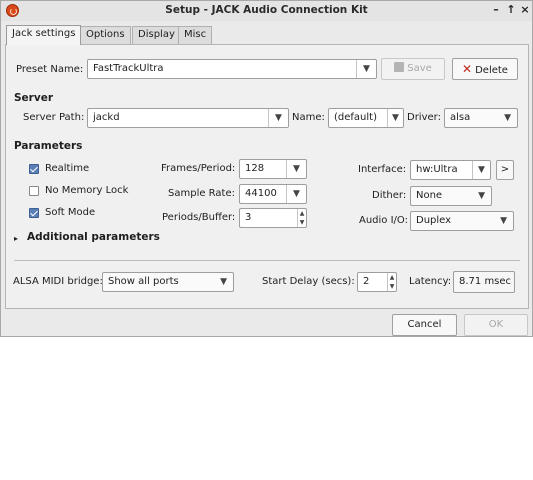 This screenshot has height=480, width=533. I want to click on audio-io-combo: Duplex ▼, so click(462, 221).